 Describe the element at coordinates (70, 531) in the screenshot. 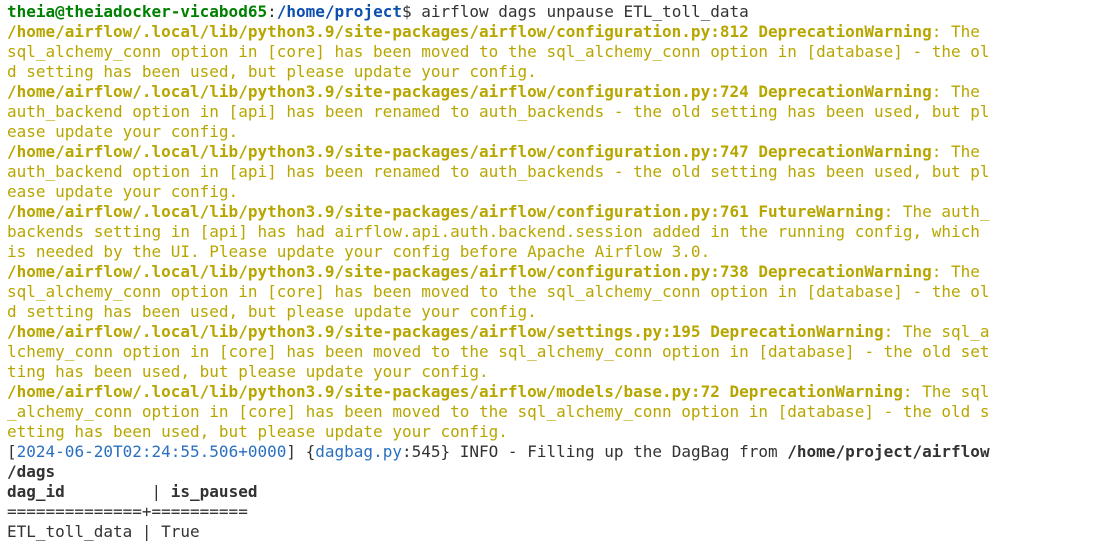

I see `cell-dag-id: ETL_toll_data` at that location.